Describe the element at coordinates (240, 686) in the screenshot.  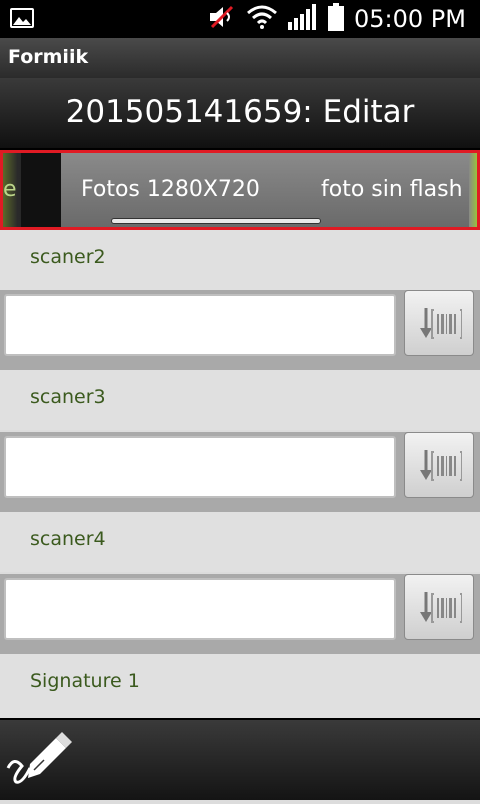
I see `field-label-row: Signature 1` at that location.